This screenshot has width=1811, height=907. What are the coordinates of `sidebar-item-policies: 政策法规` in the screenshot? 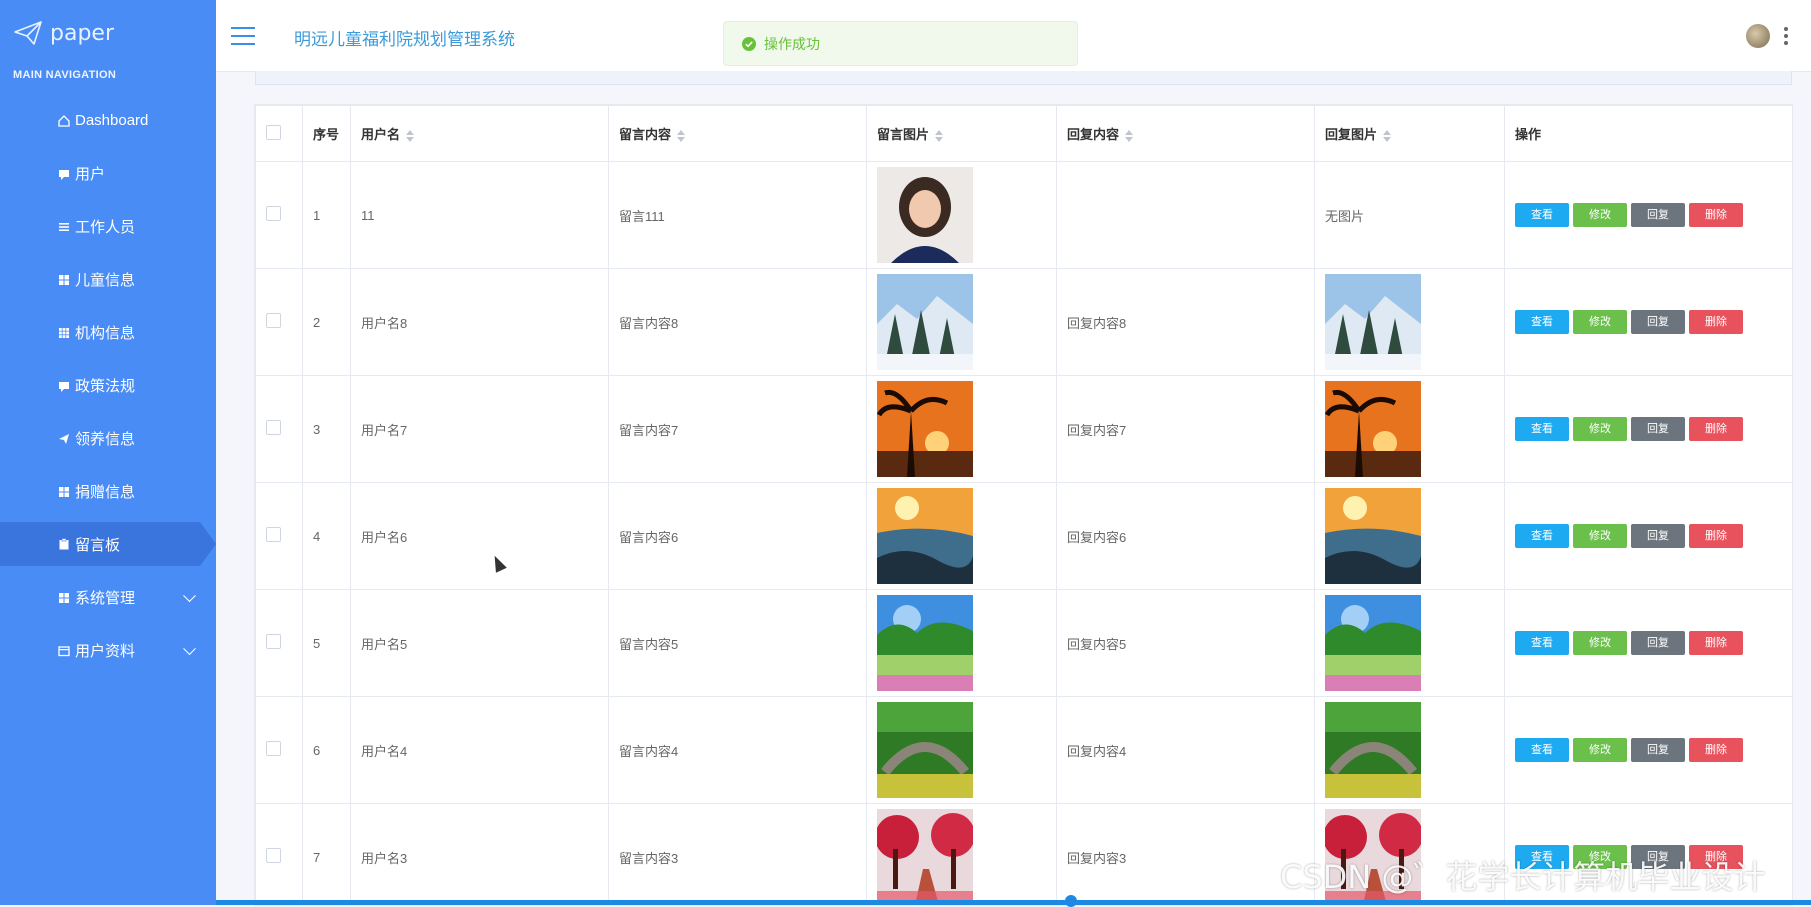 It's located at (108, 385).